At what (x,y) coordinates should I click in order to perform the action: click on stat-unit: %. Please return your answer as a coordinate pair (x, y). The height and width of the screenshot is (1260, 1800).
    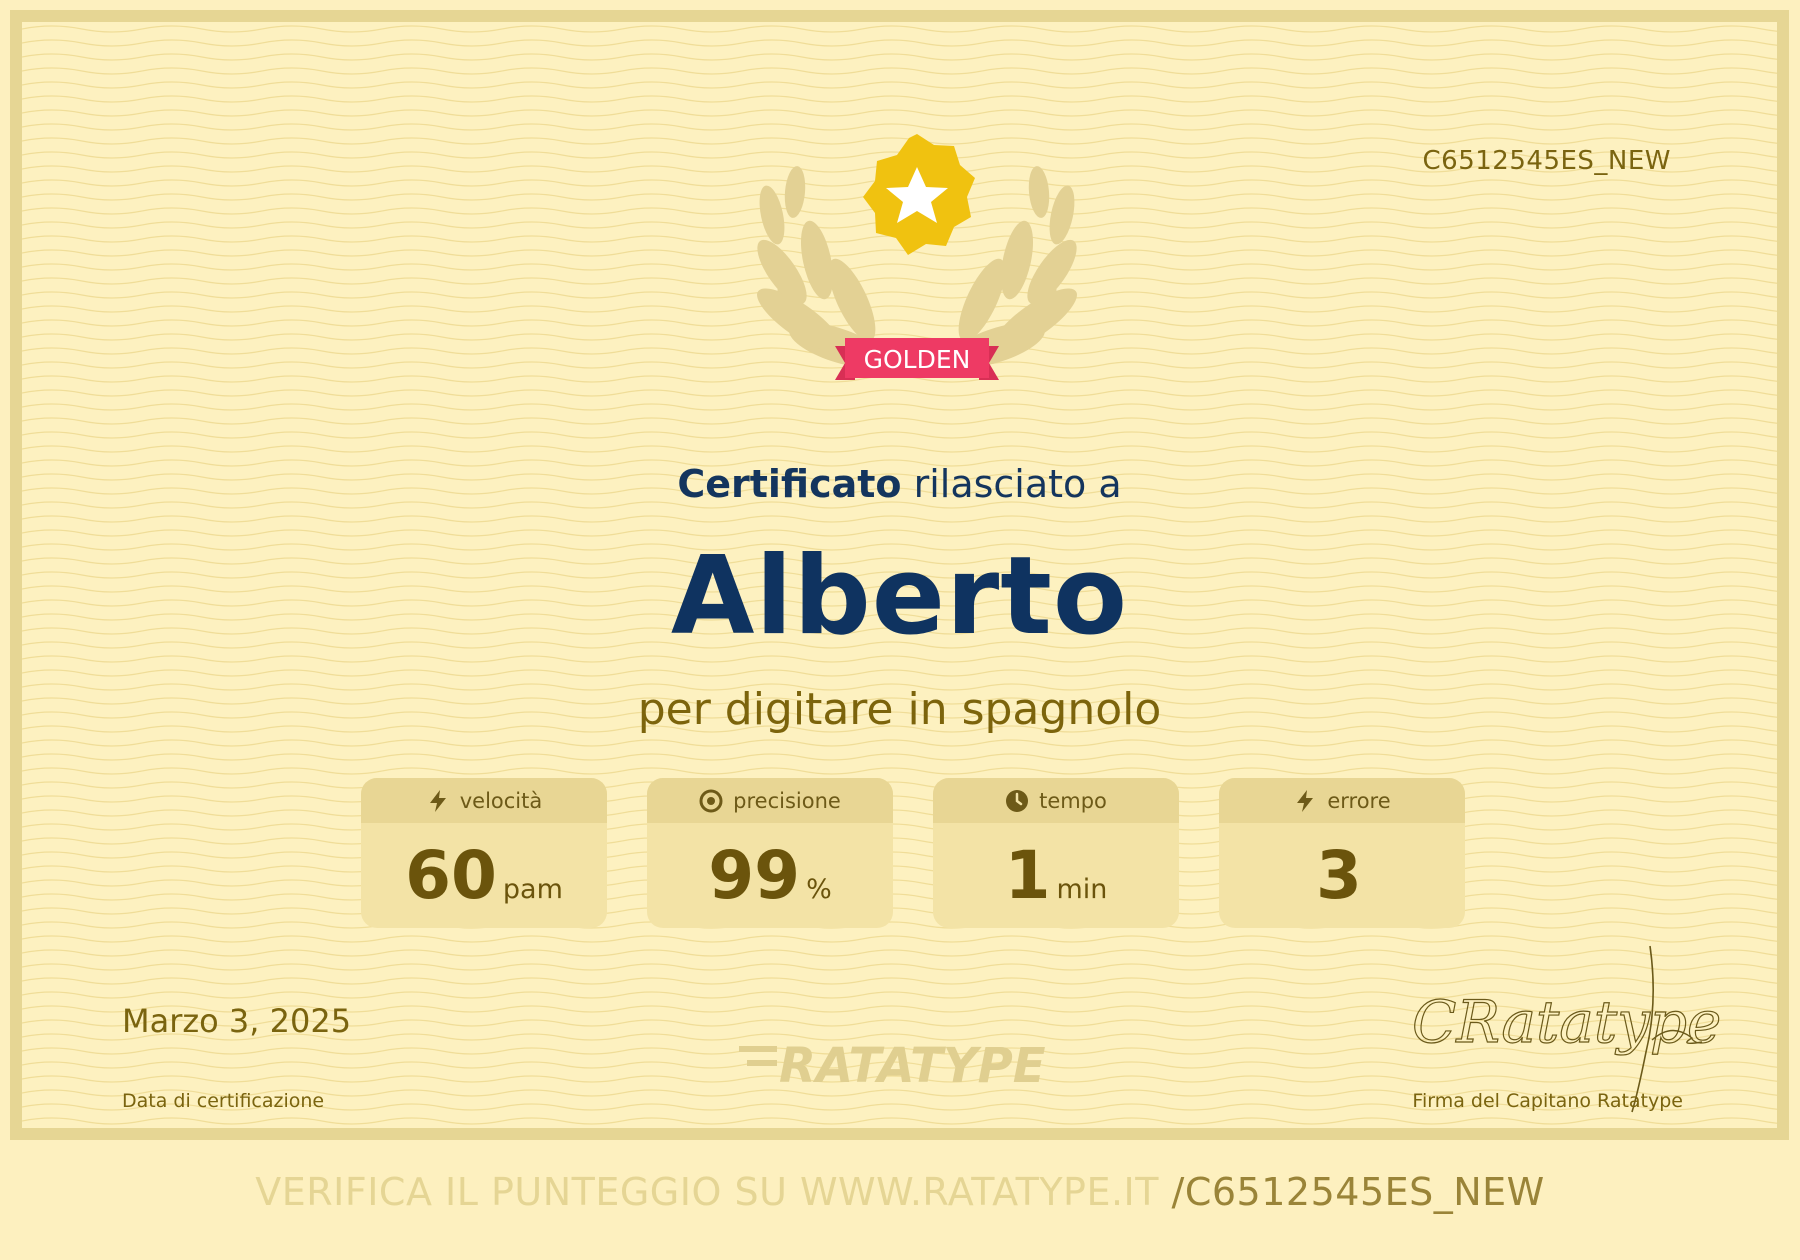
    Looking at the image, I should click on (819, 889).